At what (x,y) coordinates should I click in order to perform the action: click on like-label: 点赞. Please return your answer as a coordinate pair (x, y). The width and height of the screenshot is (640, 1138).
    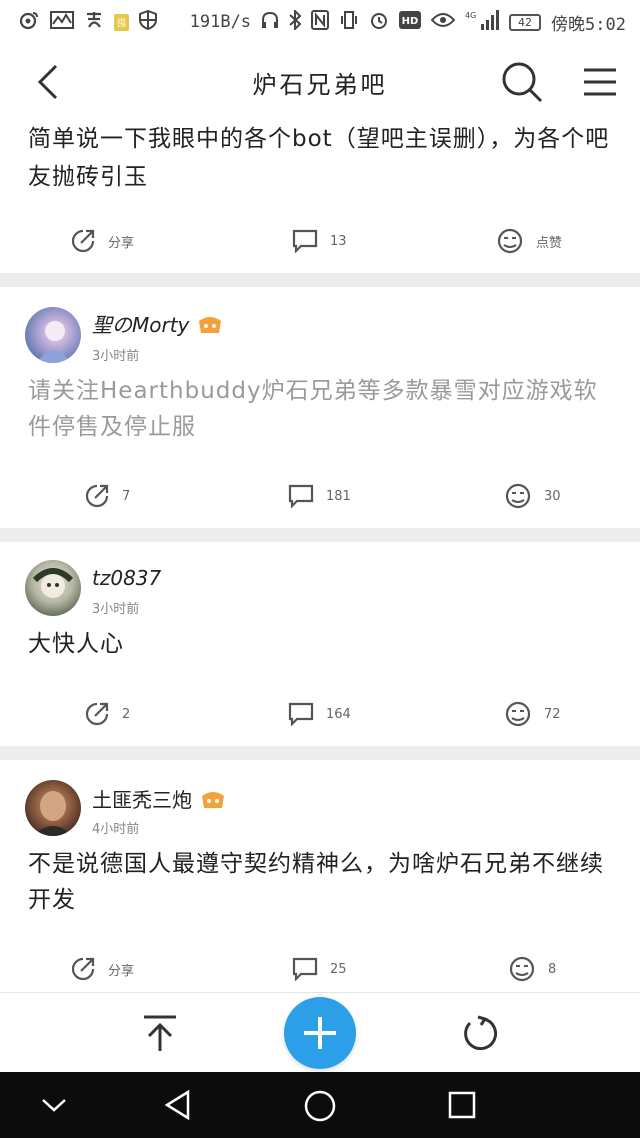
    Looking at the image, I should click on (549, 243).